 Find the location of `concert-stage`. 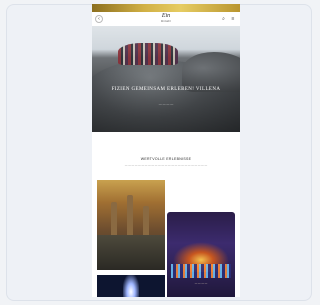

concert-stage is located at coordinates (201, 271).